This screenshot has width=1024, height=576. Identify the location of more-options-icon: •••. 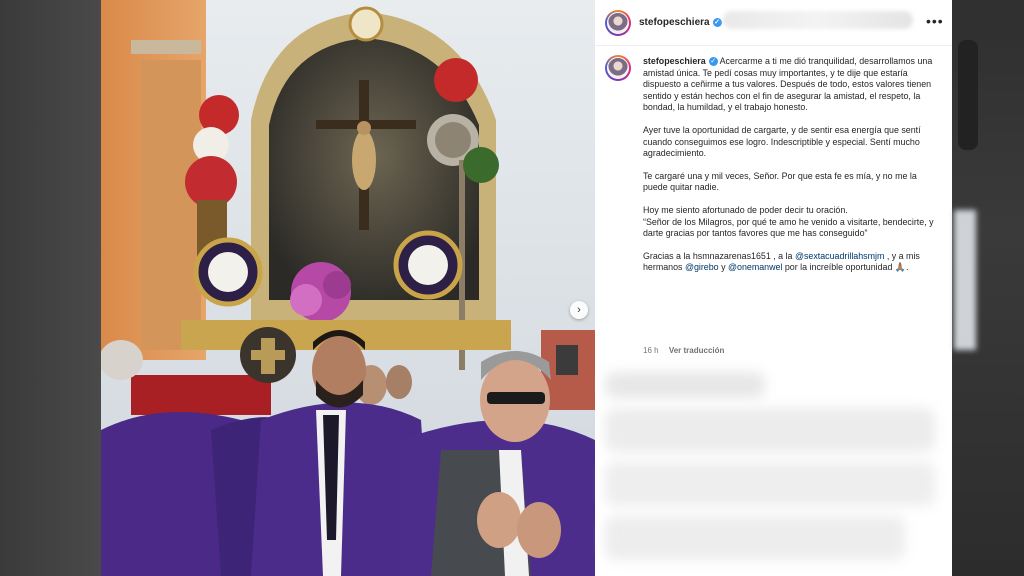
(935, 21).